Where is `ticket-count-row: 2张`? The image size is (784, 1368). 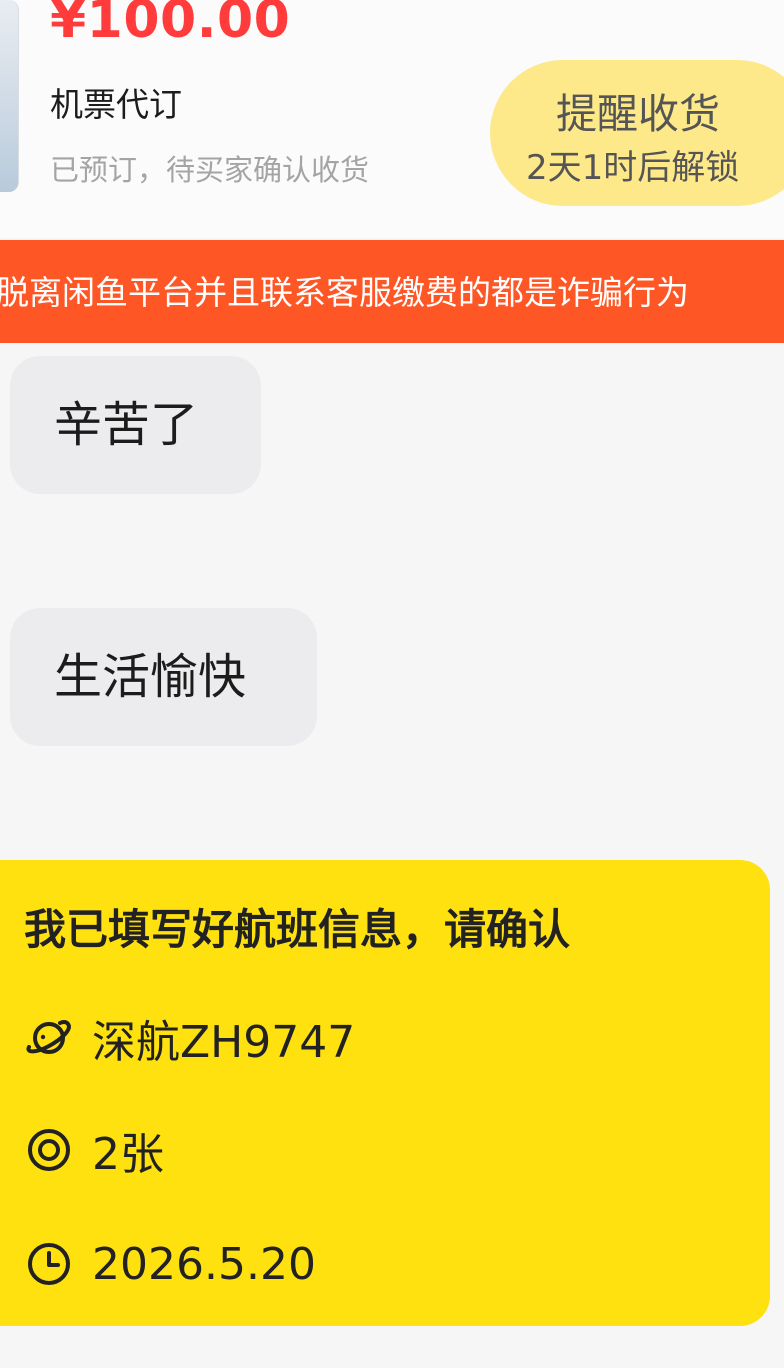 ticket-count-row: 2张 is located at coordinates (94, 1151).